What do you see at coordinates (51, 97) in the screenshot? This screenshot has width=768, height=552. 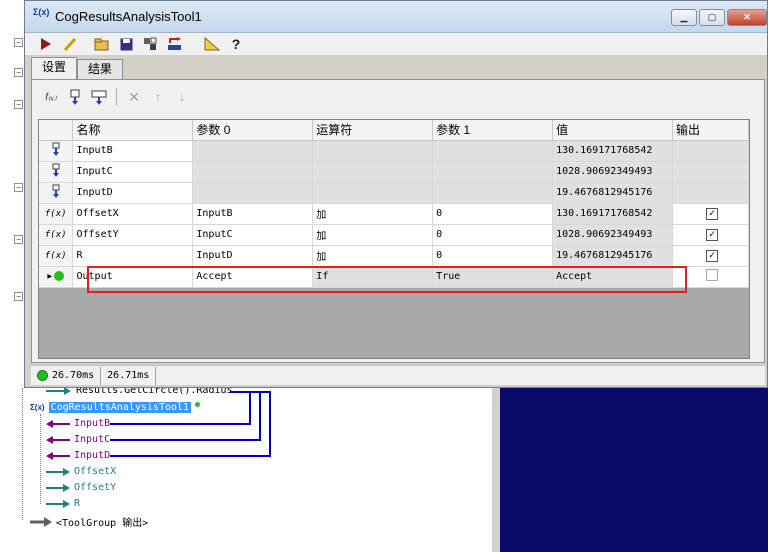 I see `add-function-icon: f₍ₓ₎` at bounding box center [51, 97].